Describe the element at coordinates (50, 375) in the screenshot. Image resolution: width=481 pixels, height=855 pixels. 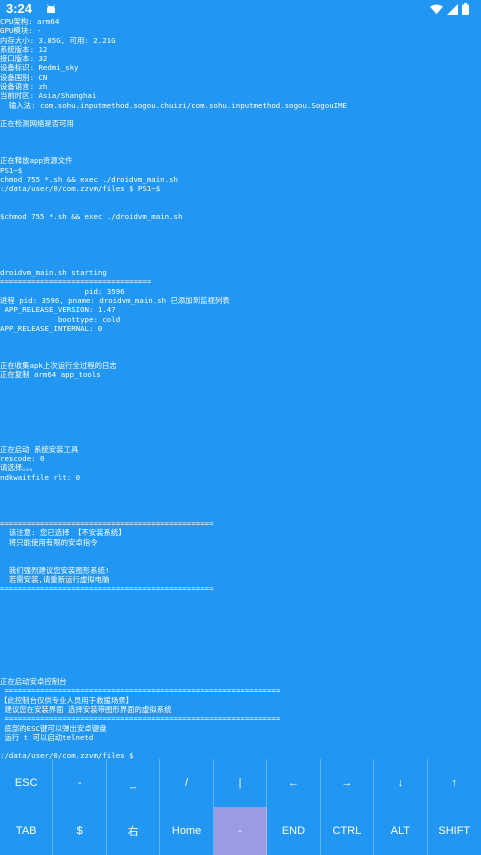
I see `terminal-line: 正在复制 arm64 app_tools` at that location.